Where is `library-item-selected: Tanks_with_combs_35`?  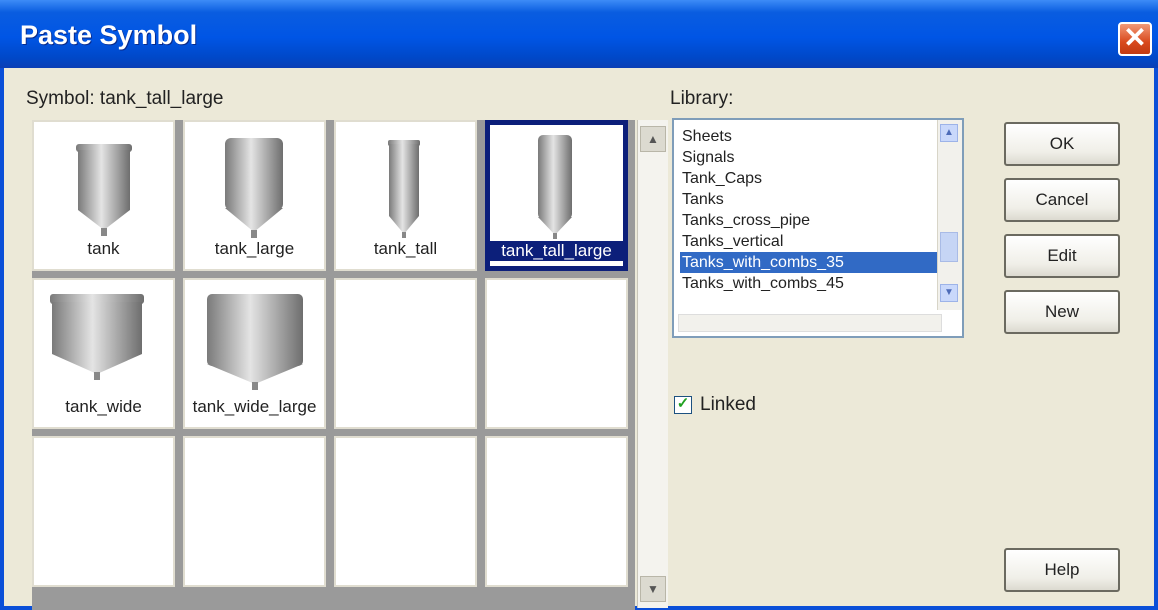
library-item-selected: Tanks_with_combs_35 is located at coordinates (818, 262).